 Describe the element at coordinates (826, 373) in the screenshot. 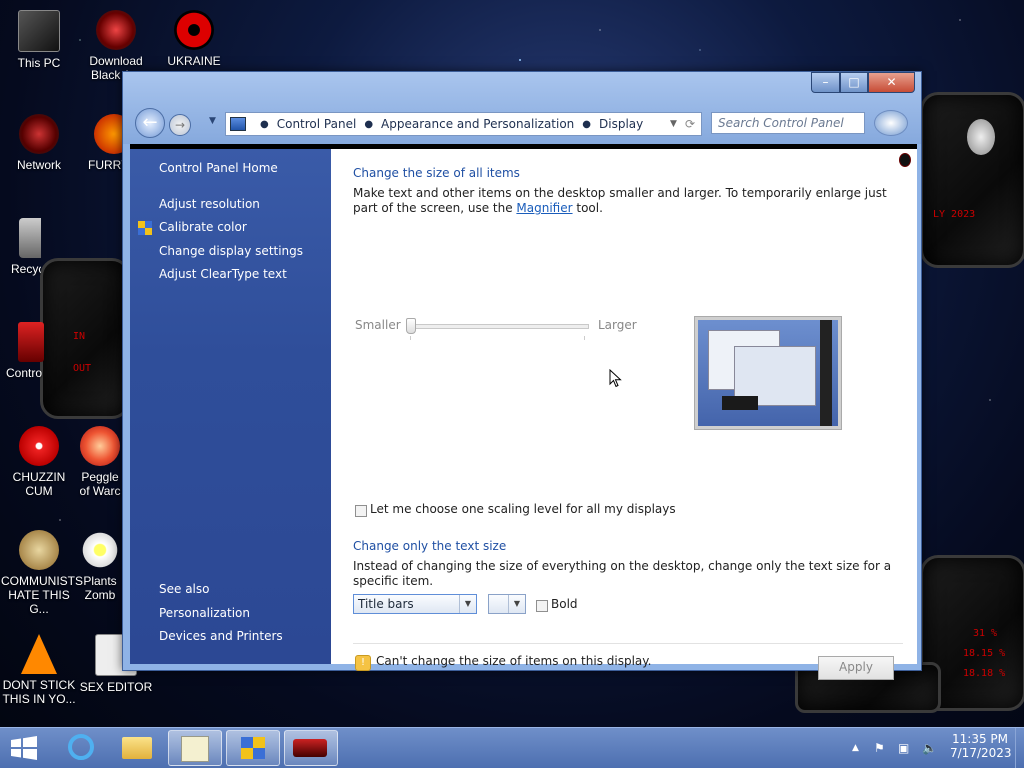

I see `preview-side-strip` at that location.